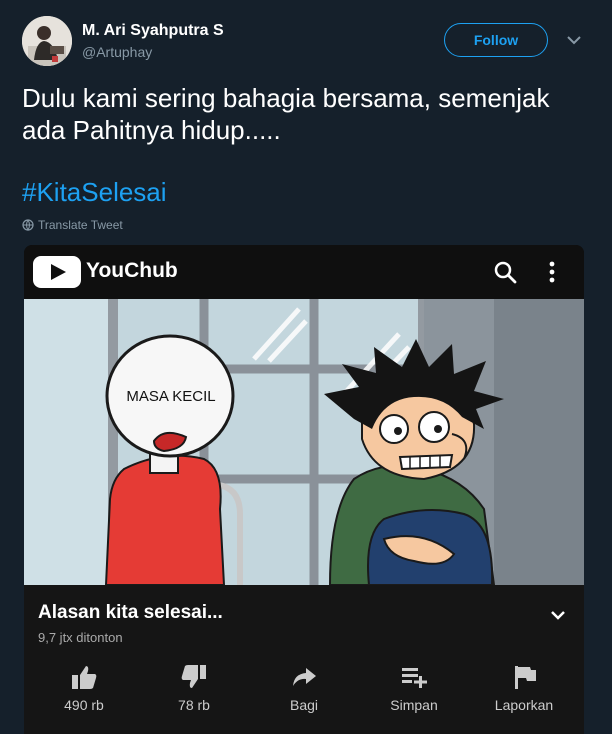 Image resolution: width=612 pixels, height=734 pixels. I want to click on globe-icon, so click(28, 225).